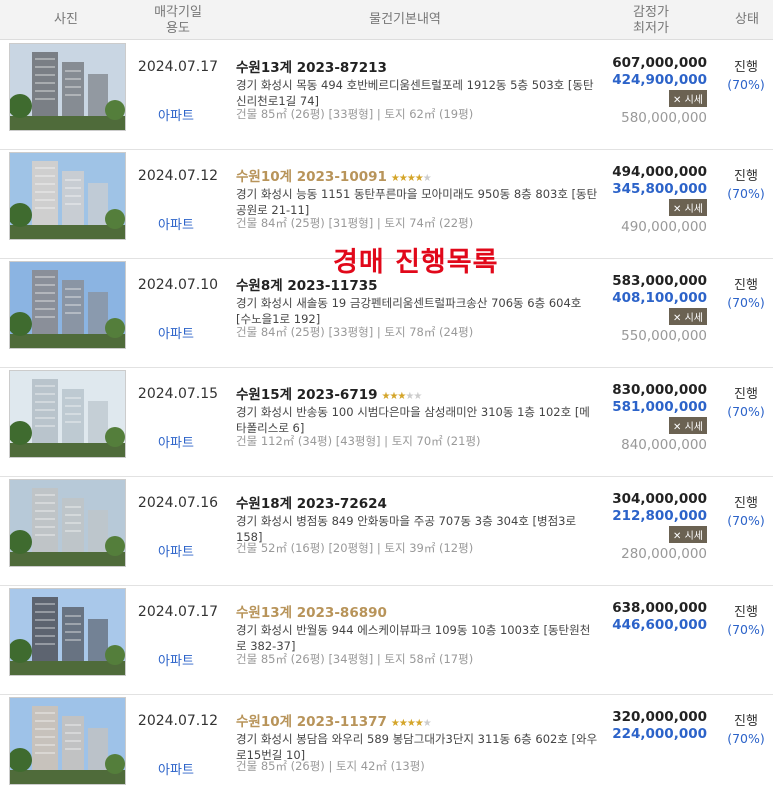 This screenshot has height=786, width=773. Describe the element at coordinates (178, 394) in the screenshot. I see `sale-date: 2024.07.15` at that location.